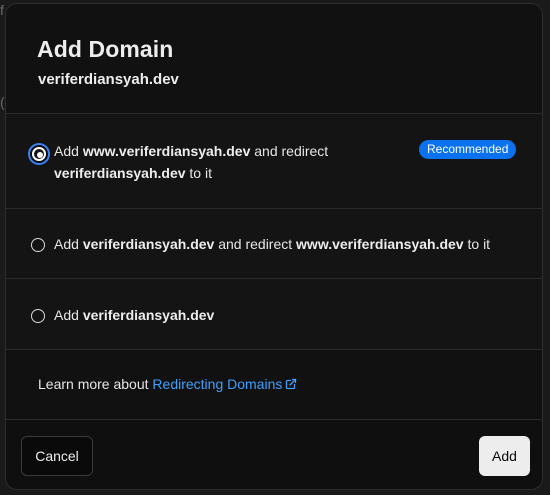 This screenshot has height=495, width=550. Describe the element at coordinates (93, 384) in the screenshot. I see `learn-more-prefix: Learn more about` at that location.